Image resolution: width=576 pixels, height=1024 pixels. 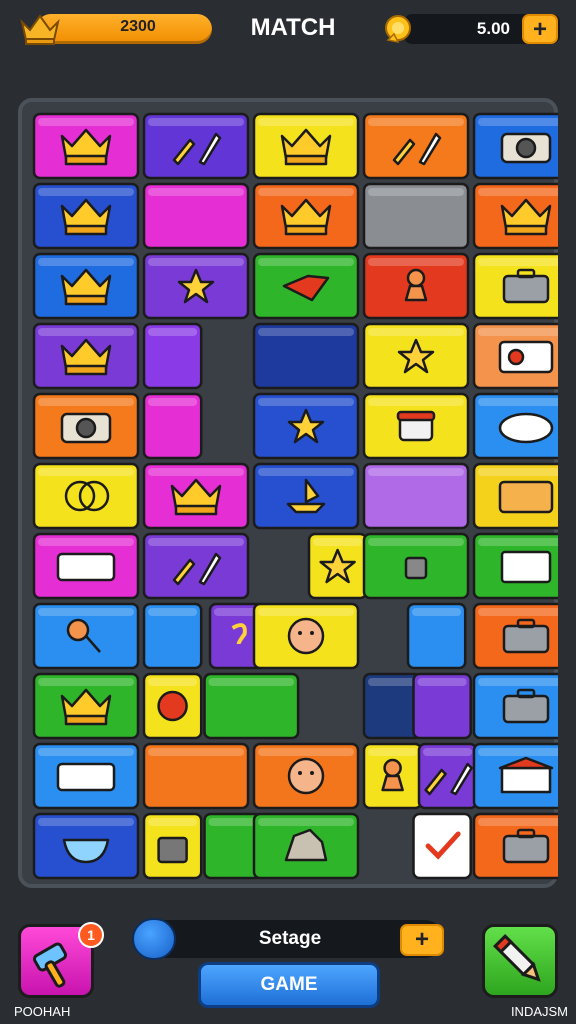 What do you see at coordinates (115, 29) in the screenshot?
I see `score-display: 2300` at bounding box center [115, 29].